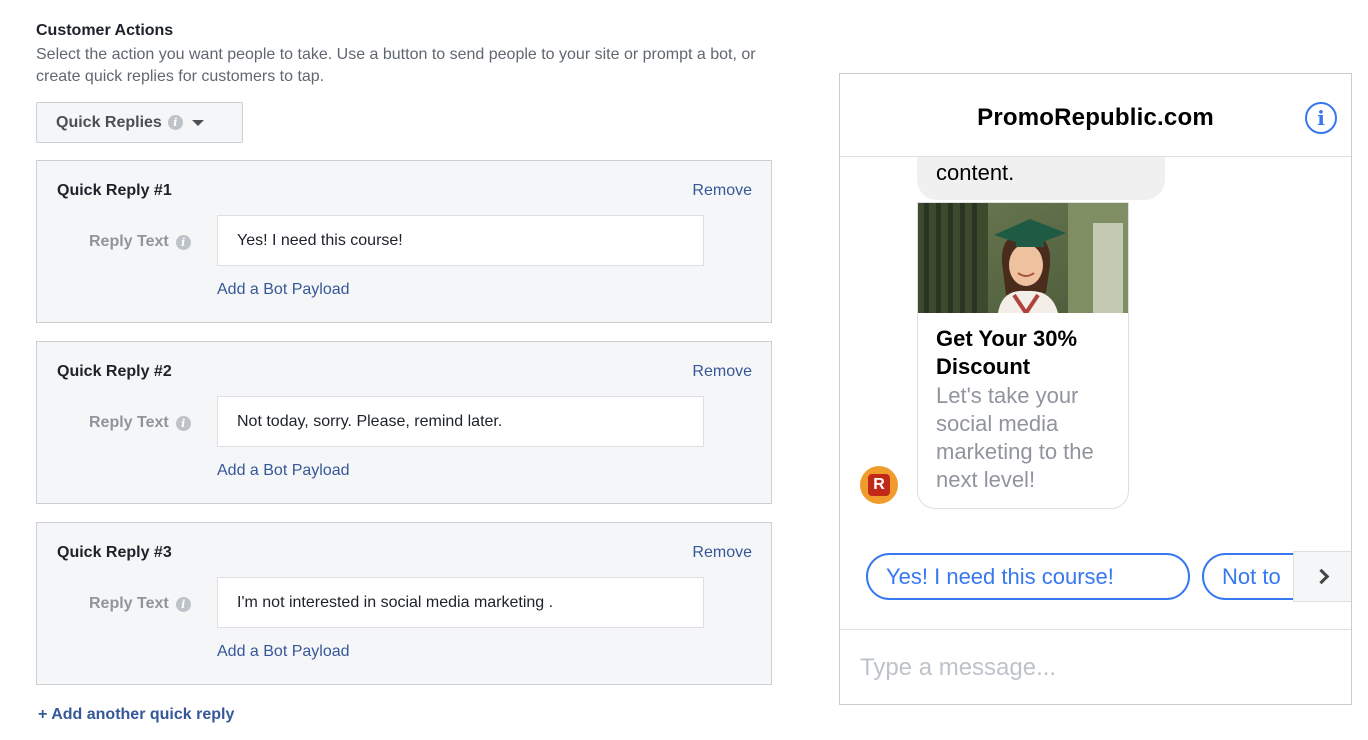  I want to click on quick-reply-title: Quick Reply #3, so click(114, 552).